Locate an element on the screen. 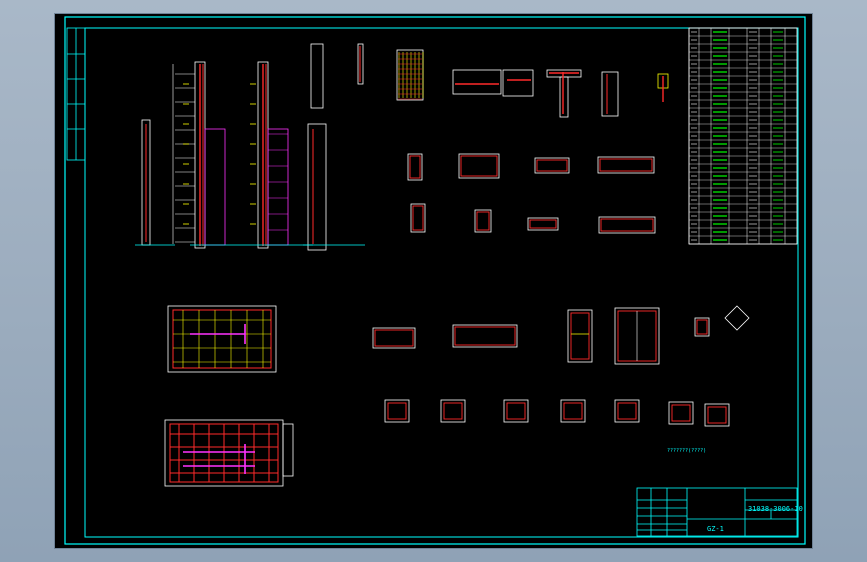 The height and width of the screenshot is (562, 867). foundation-plans is located at coordinates (229, 396).